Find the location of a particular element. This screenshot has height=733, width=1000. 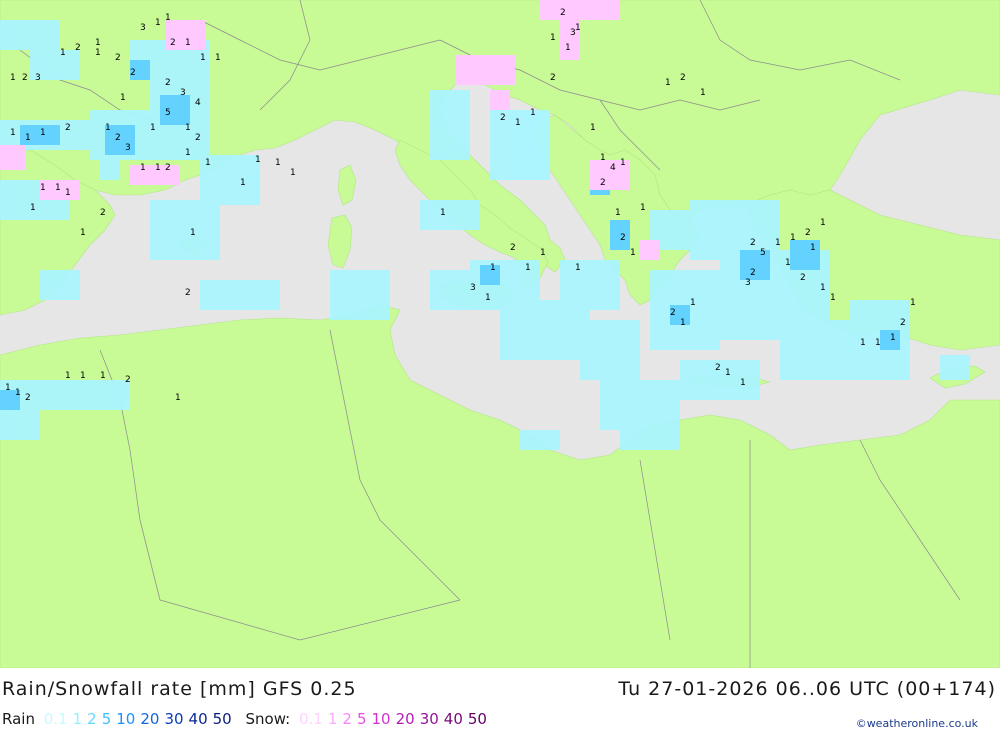

rain-legend-value: 1 is located at coordinates (77, 719).